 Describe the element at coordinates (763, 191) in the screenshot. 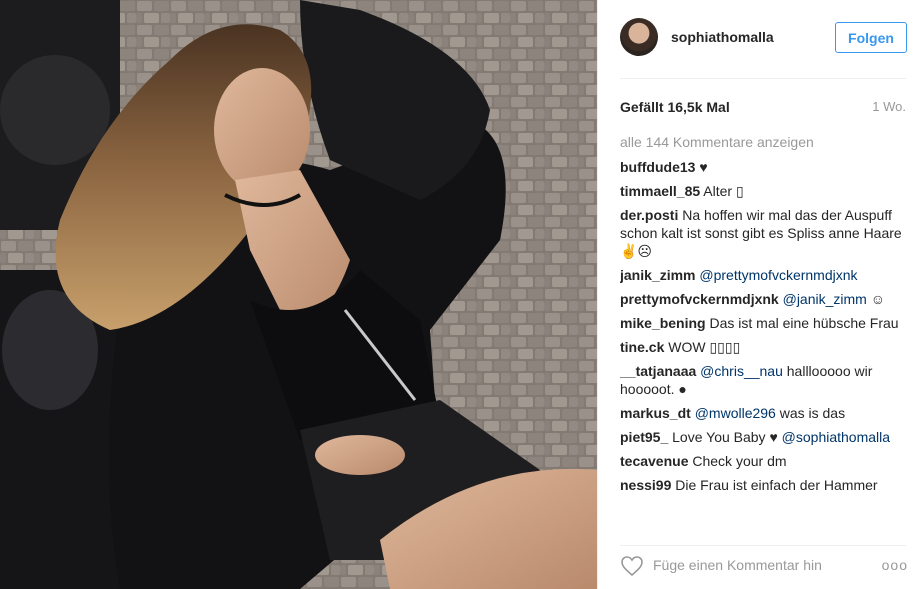

I see `comment-item: timmaell_85 Alter ▯` at that location.